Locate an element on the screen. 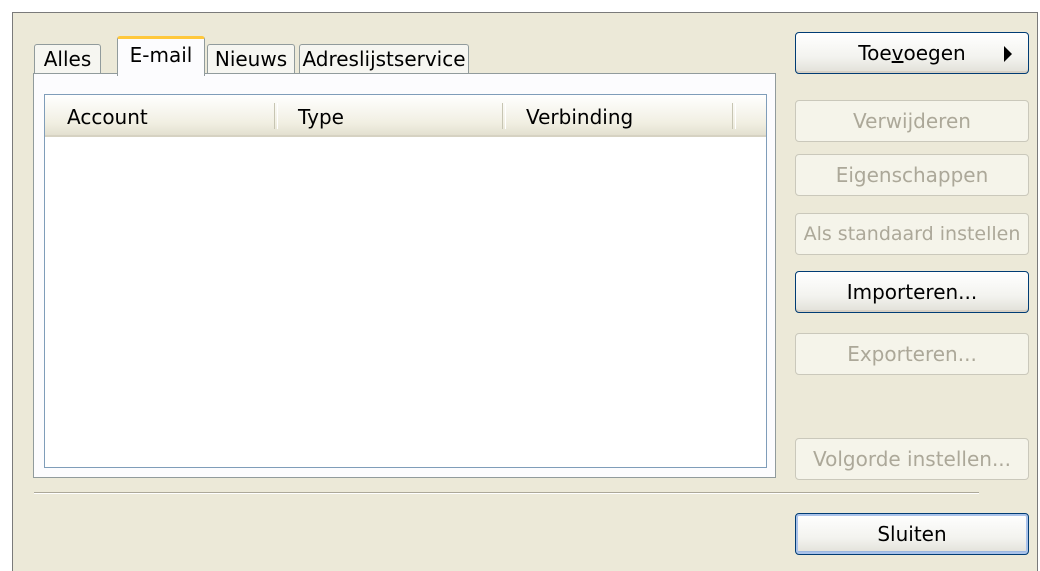  tab-label: E-mail is located at coordinates (161, 55).